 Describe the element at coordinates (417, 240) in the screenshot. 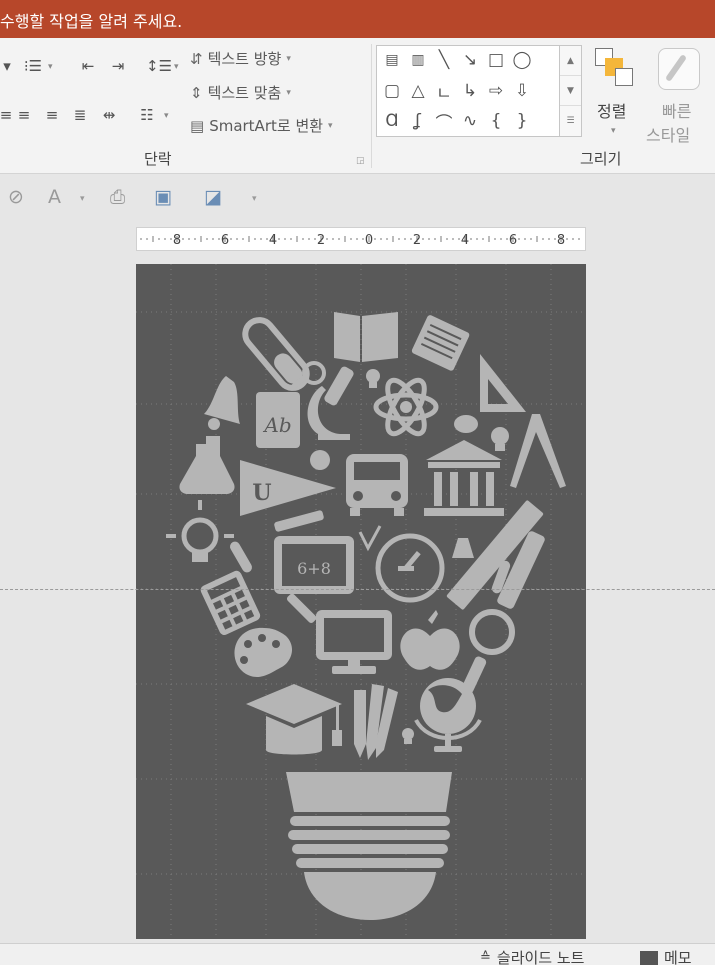

I see `ruler-label: 2` at that location.